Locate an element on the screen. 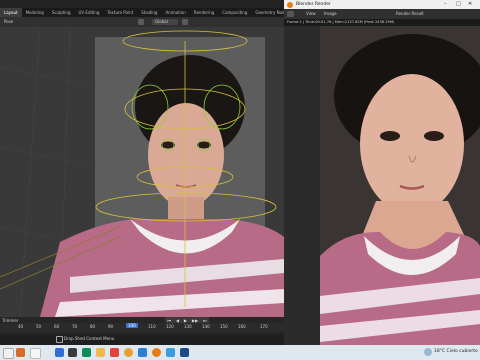 The width and height of the screenshot is (480, 360). tab-rendering: Rendering is located at coordinates (204, 12).